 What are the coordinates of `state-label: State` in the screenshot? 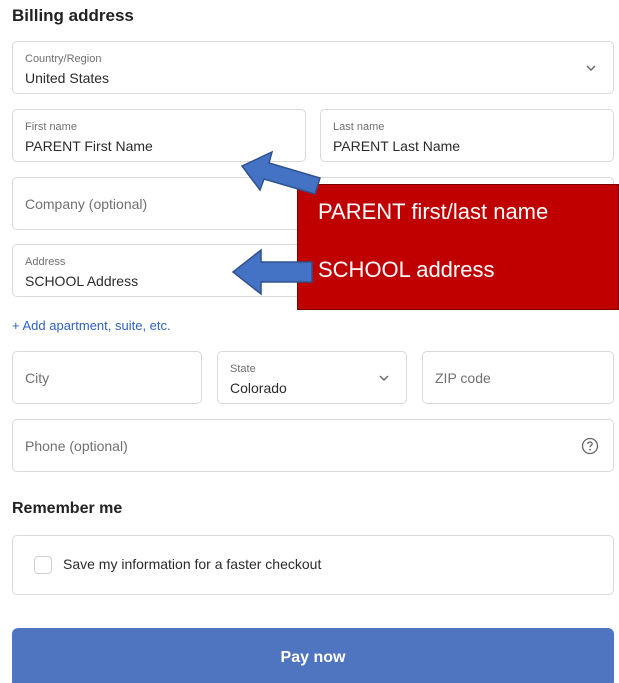 It's located at (243, 369).